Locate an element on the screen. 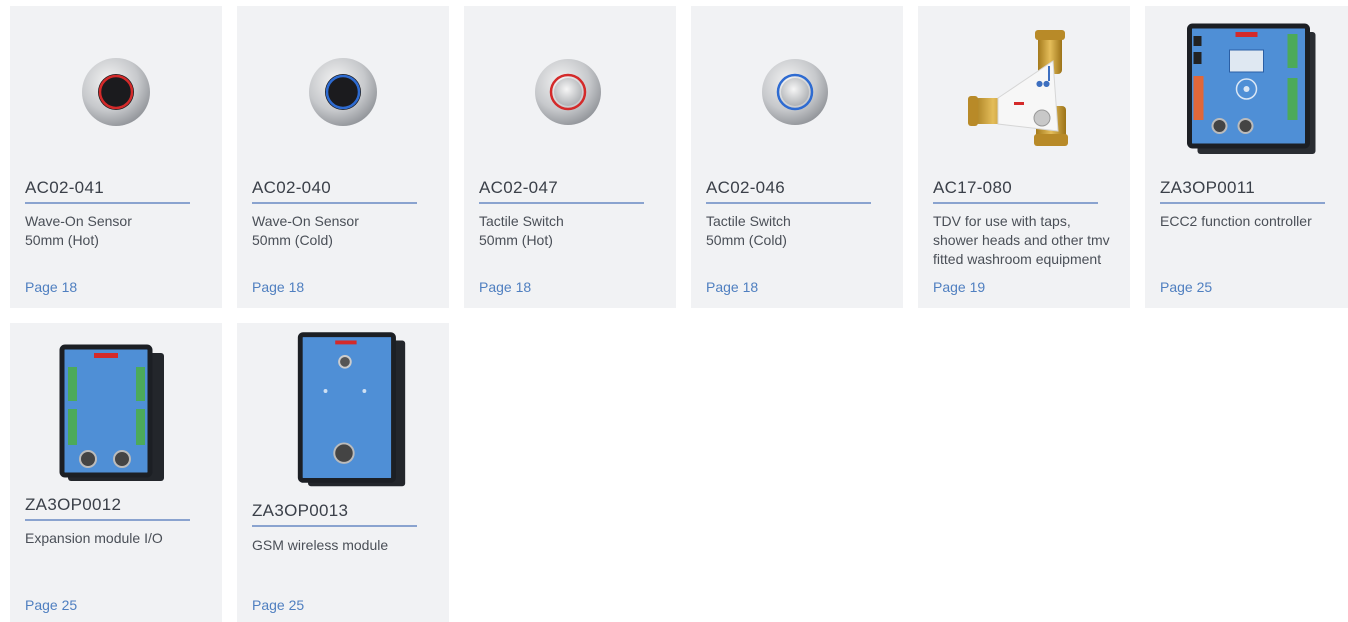 The image size is (1348, 622). product-description: Expansion module I/O is located at coordinates (120, 538).